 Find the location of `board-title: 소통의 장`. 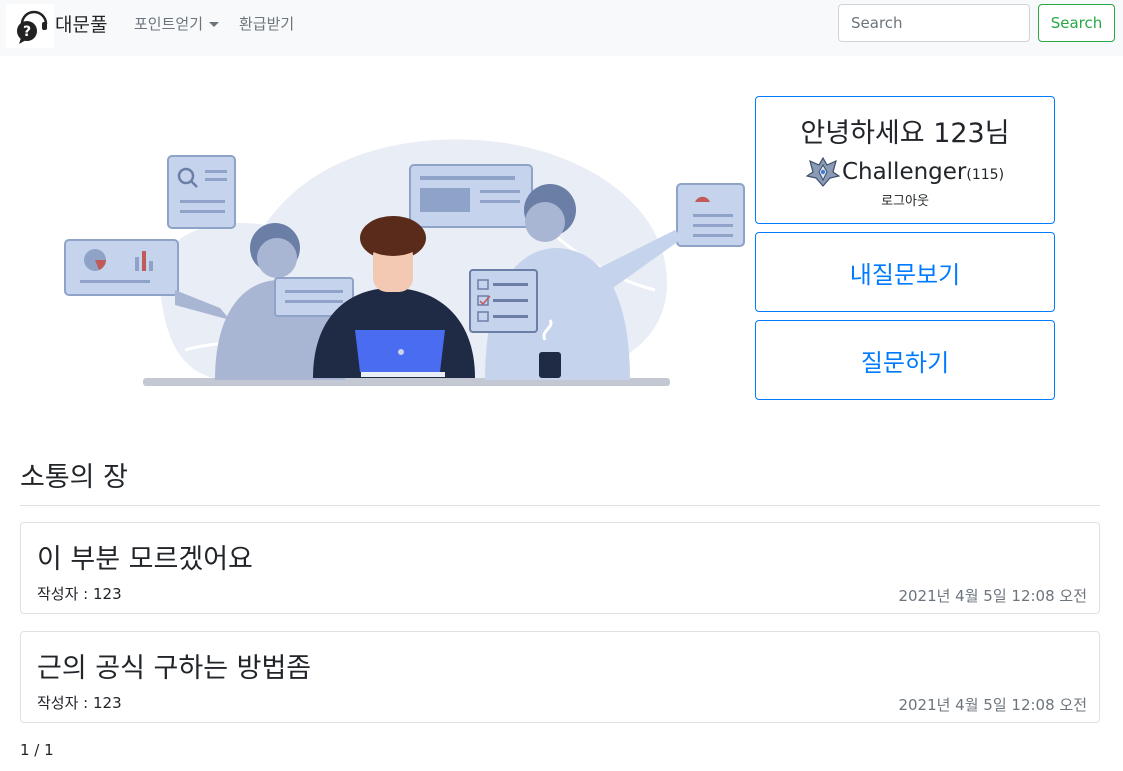

board-title: 소통의 장 is located at coordinates (74, 477).